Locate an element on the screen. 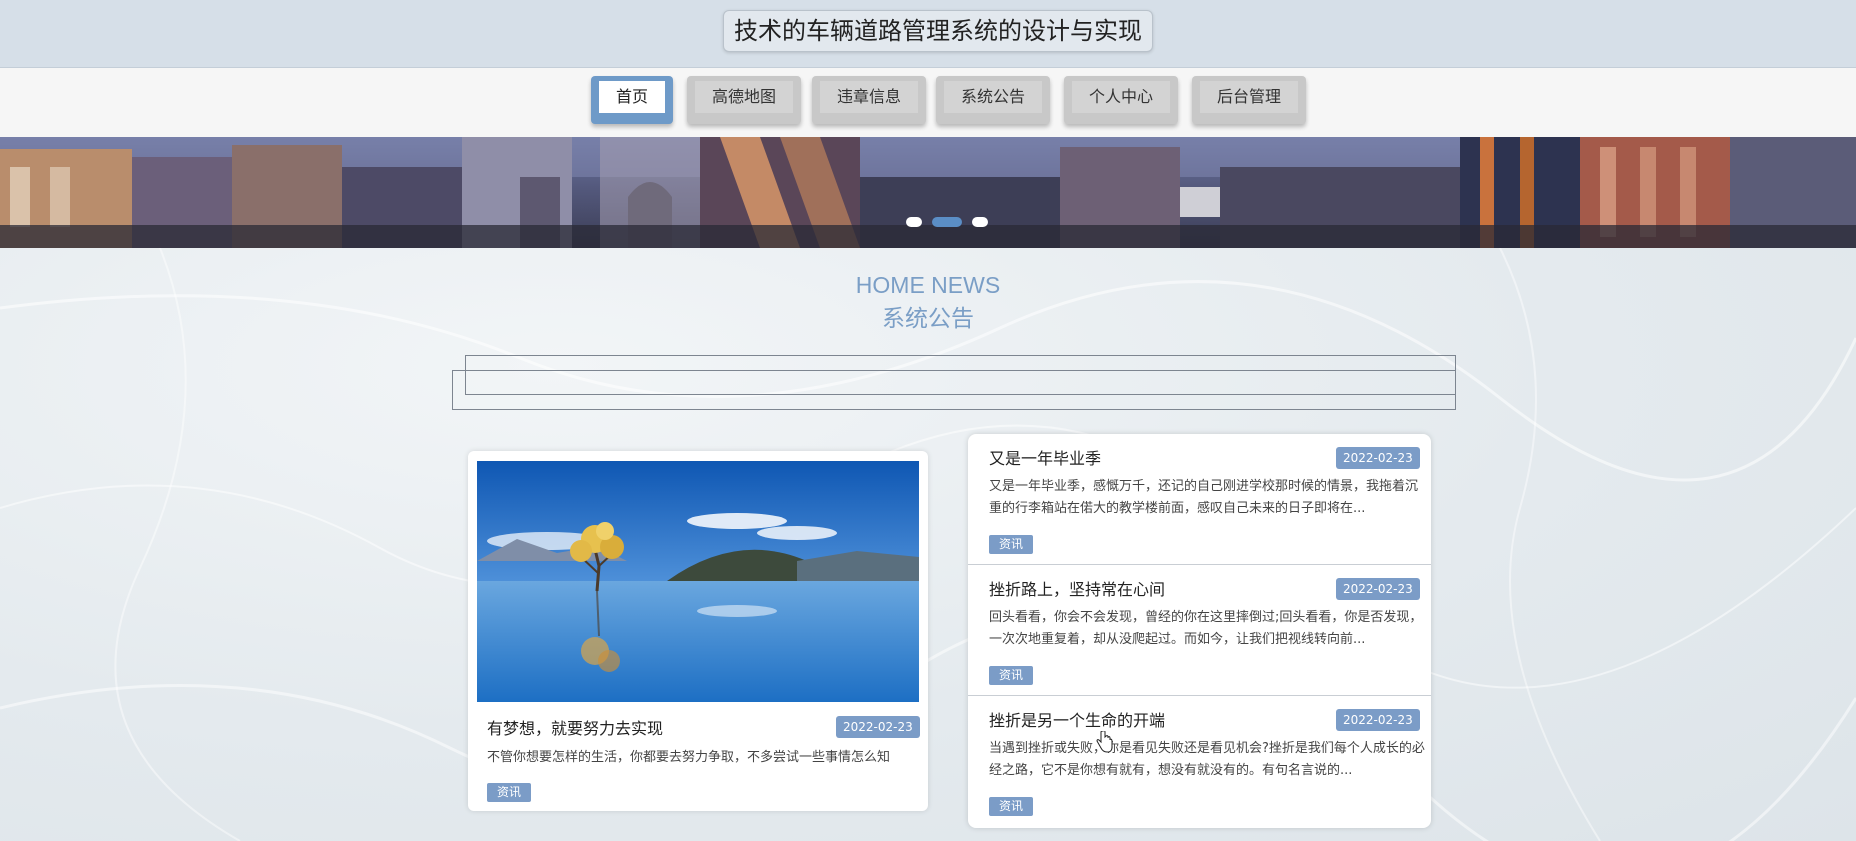 This screenshot has width=1856, height=841. site-title: 技术的车辆道路管理系统的设计与实现 is located at coordinates (938, 31).